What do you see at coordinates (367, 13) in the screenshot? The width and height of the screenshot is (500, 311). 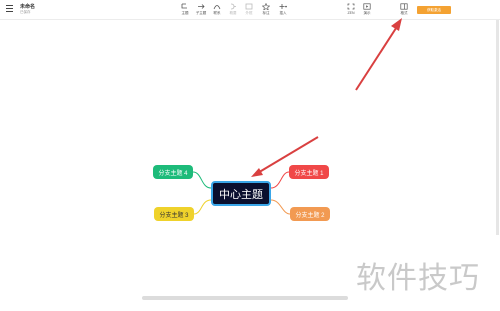 I see `present-label: 演示` at bounding box center [367, 13].